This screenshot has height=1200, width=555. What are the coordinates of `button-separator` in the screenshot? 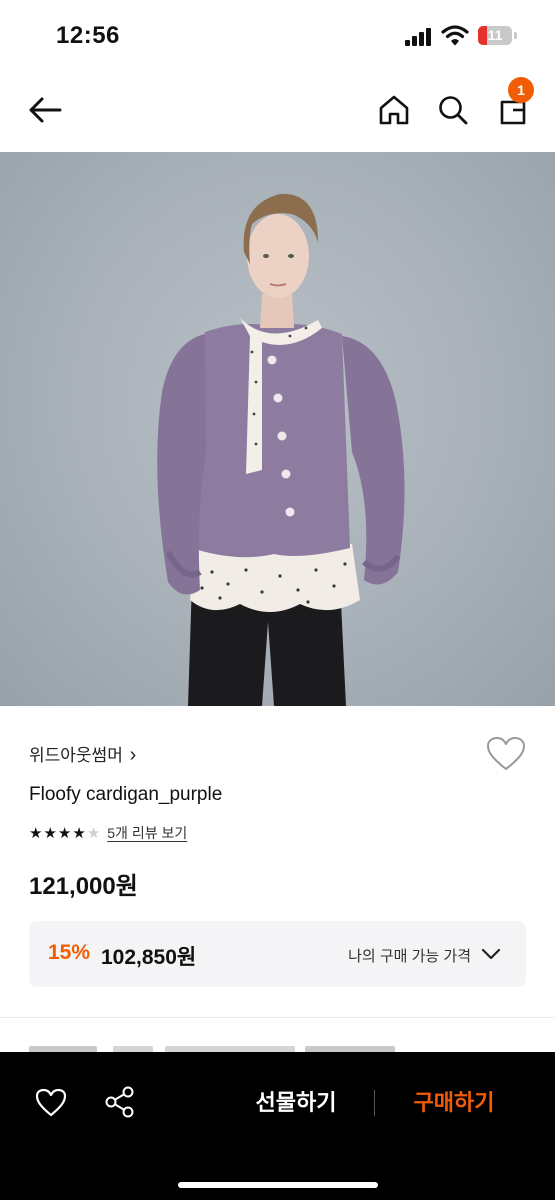 It's located at (374, 1103).